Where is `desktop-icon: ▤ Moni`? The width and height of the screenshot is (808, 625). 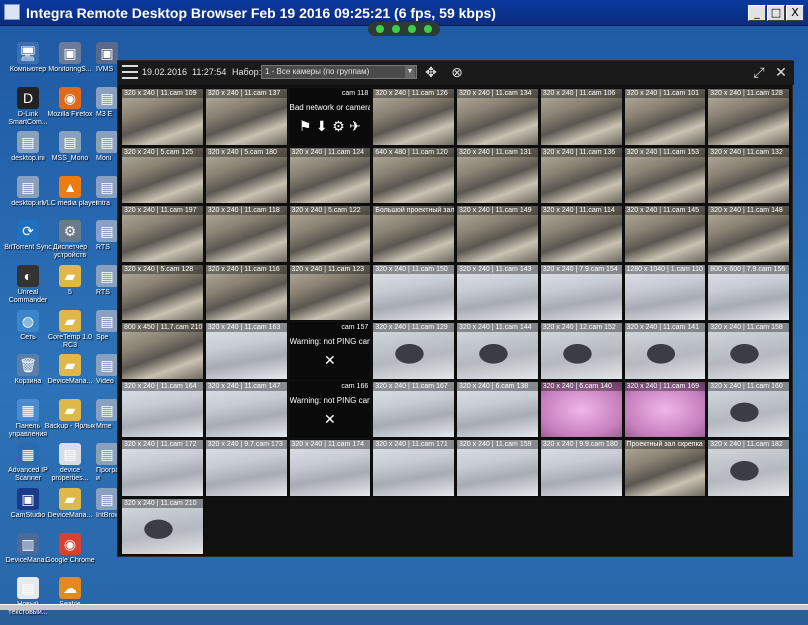 desktop-icon: ▤ Moni is located at coordinates (107, 155).